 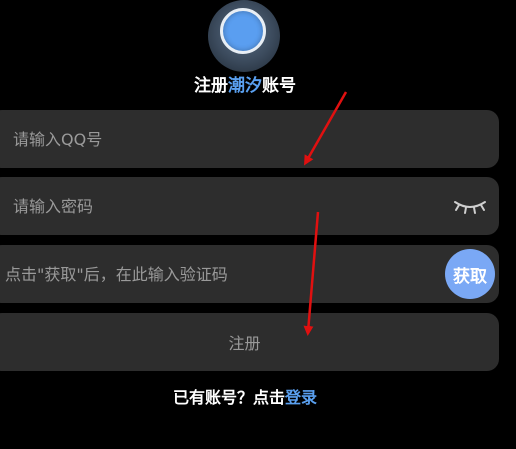 I want to click on title-brand: 潮汐, so click(x=245, y=86).